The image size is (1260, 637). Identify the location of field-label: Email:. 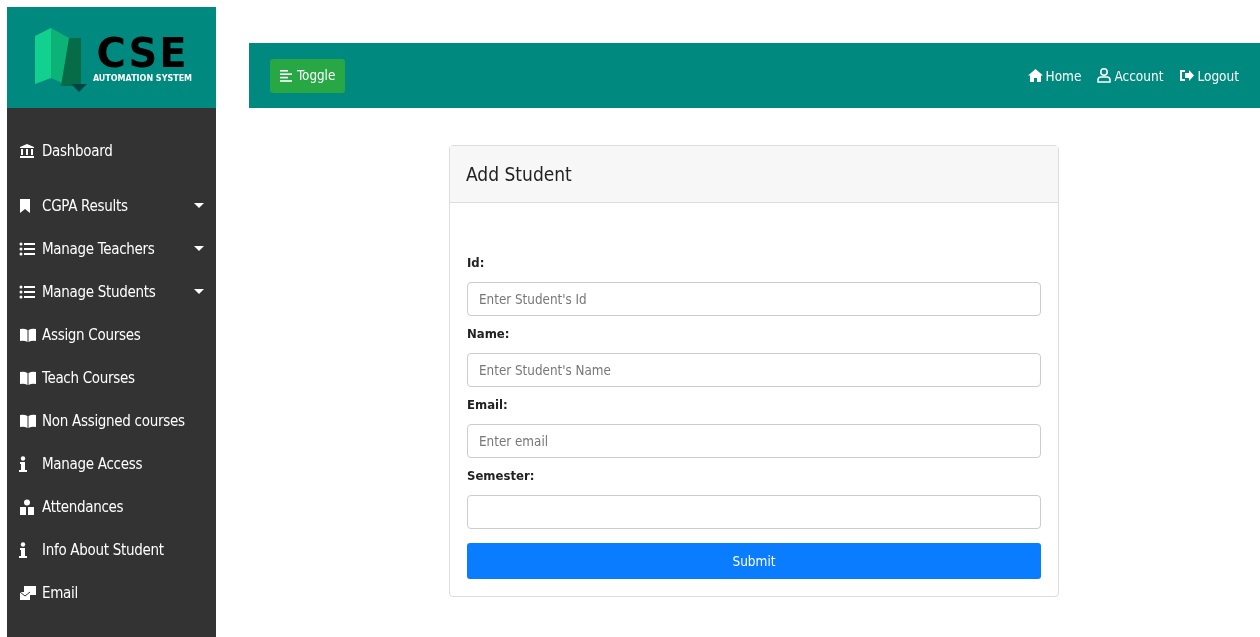
(488, 404).